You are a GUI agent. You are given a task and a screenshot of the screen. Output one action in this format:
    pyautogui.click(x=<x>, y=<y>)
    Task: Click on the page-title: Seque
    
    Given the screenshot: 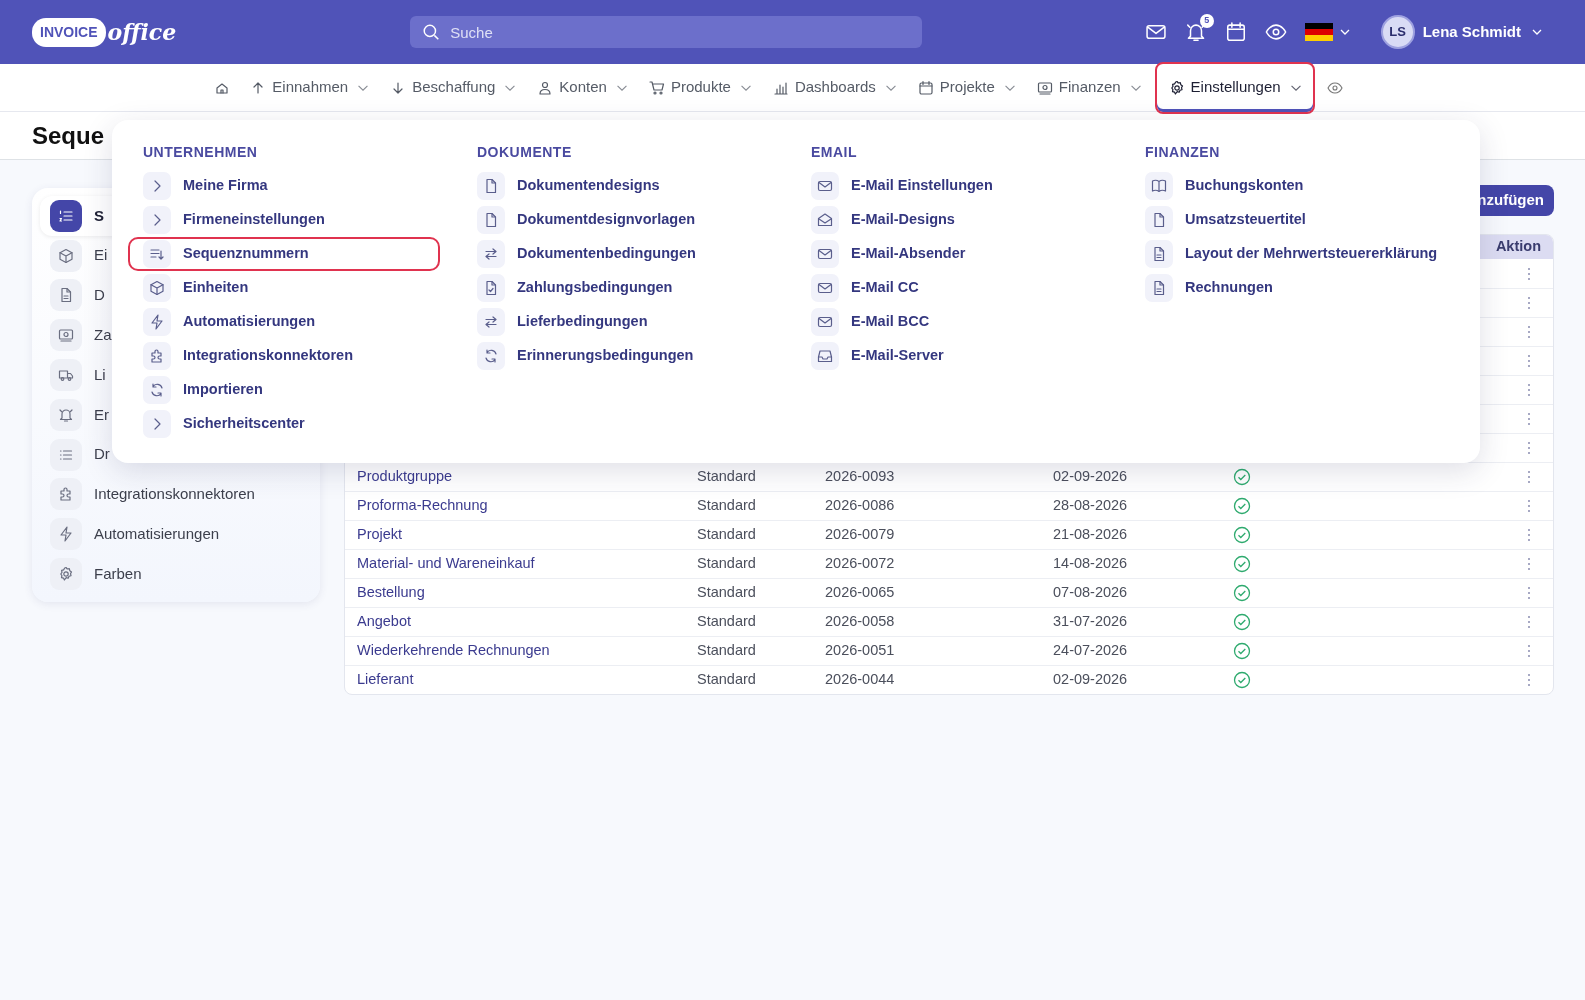 What is the action you would take?
    pyautogui.click(x=68, y=135)
    